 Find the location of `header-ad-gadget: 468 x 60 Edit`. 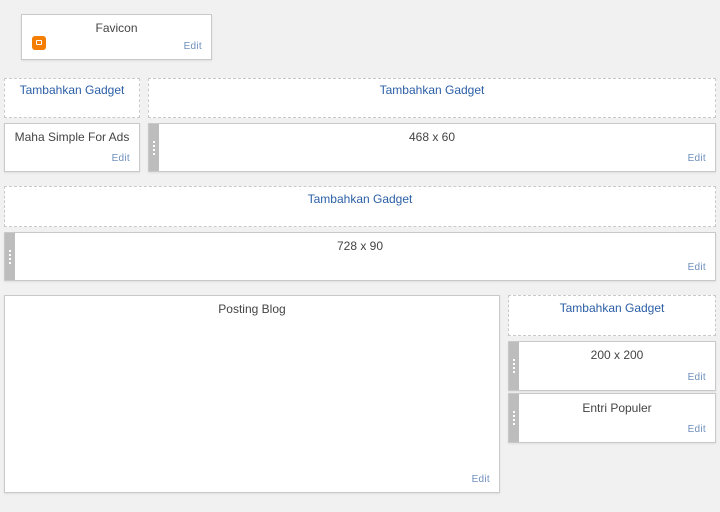

header-ad-gadget: 468 x 60 Edit is located at coordinates (432, 147).